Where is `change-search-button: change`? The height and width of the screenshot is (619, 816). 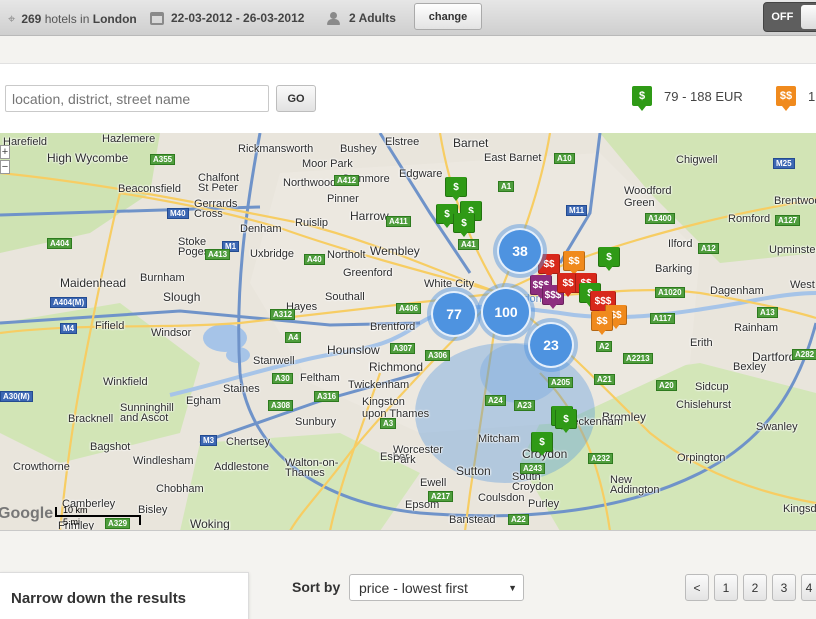 change-search-button: change is located at coordinates (448, 16).